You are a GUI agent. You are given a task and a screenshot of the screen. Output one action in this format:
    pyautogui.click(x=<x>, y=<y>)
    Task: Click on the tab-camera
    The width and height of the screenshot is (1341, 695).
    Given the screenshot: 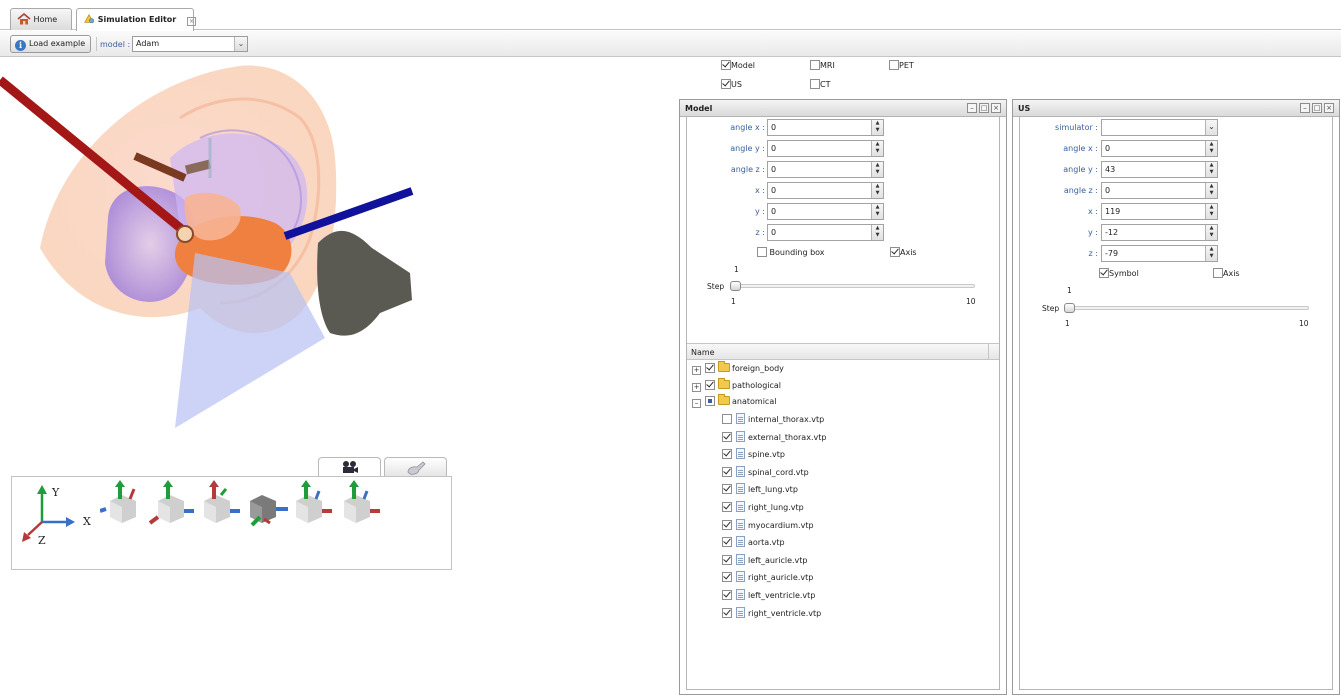 What is the action you would take?
    pyautogui.click(x=349, y=467)
    